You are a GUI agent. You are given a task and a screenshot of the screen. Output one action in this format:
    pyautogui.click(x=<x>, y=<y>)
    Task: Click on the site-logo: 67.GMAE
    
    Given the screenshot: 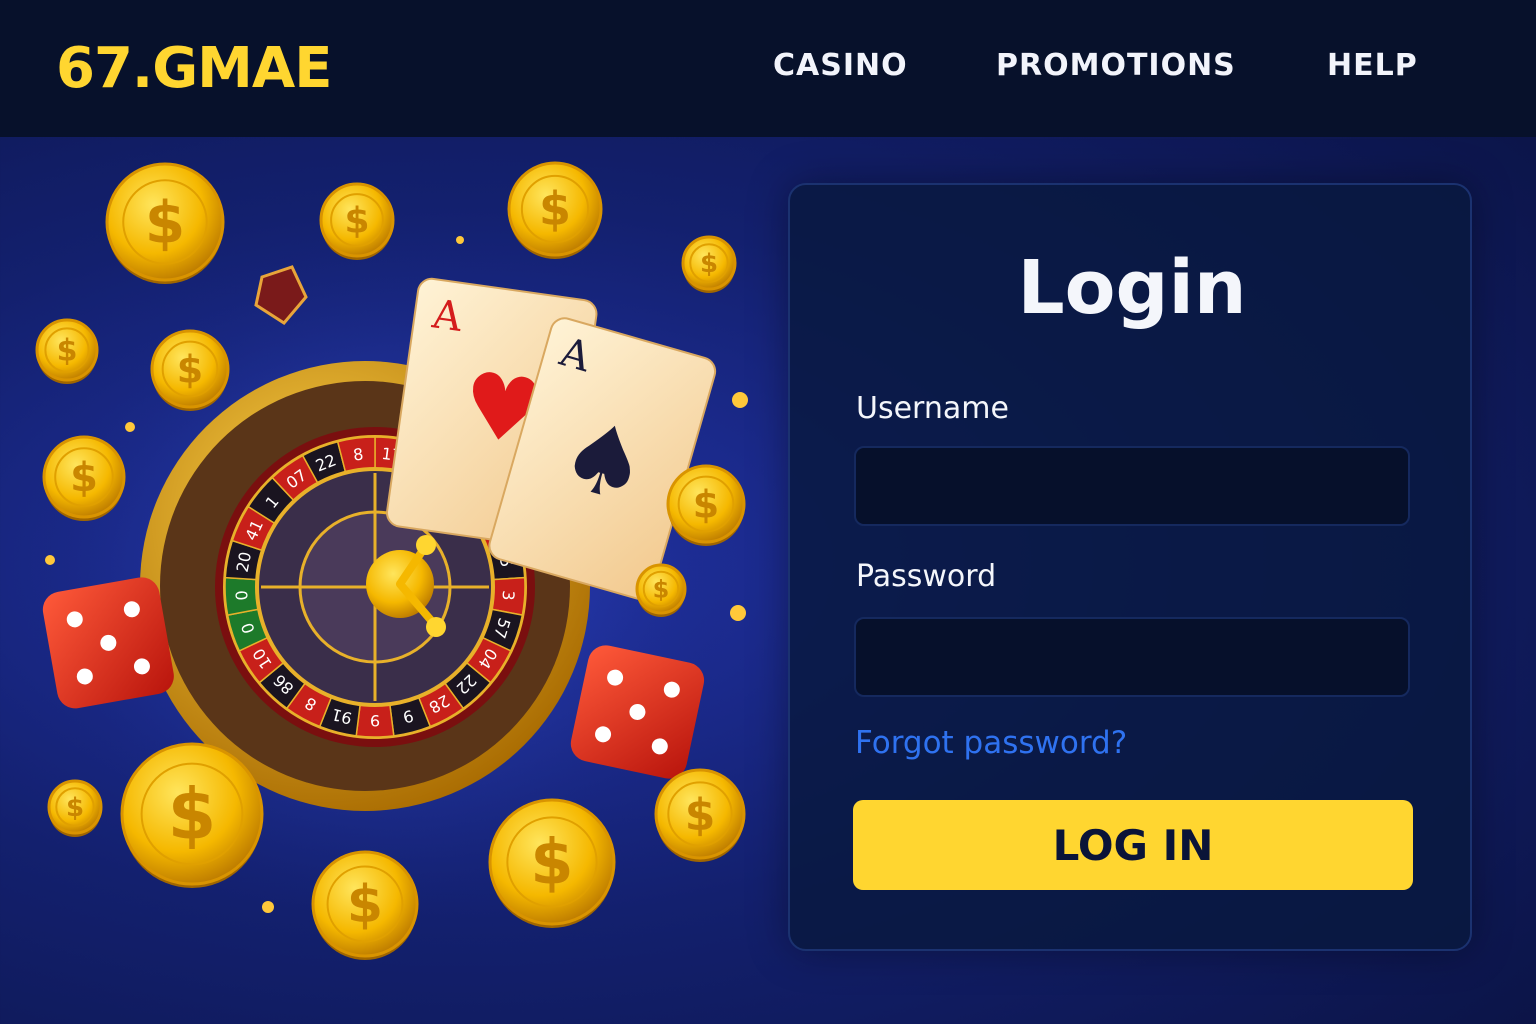 What is the action you would take?
    pyautogui.click(x=194, y=68)
    